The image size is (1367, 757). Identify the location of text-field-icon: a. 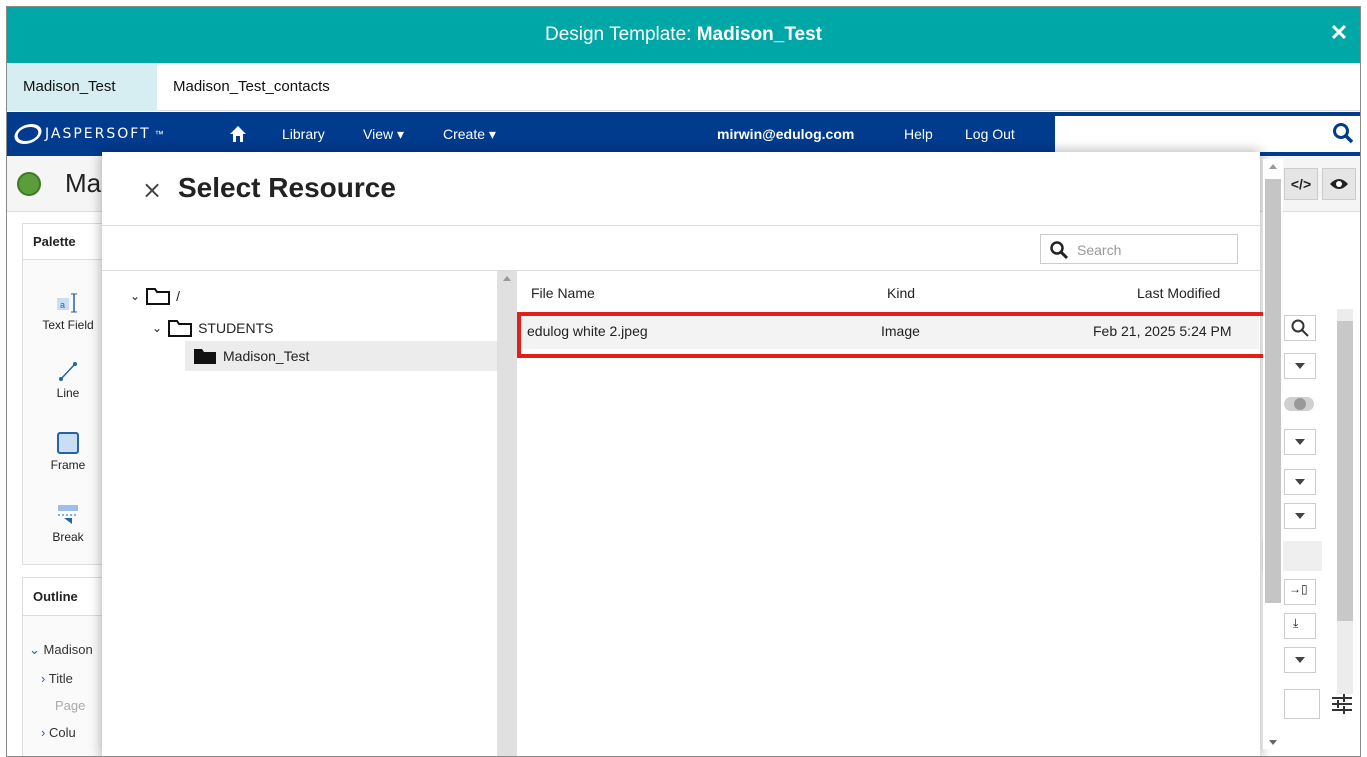
(68, 303).